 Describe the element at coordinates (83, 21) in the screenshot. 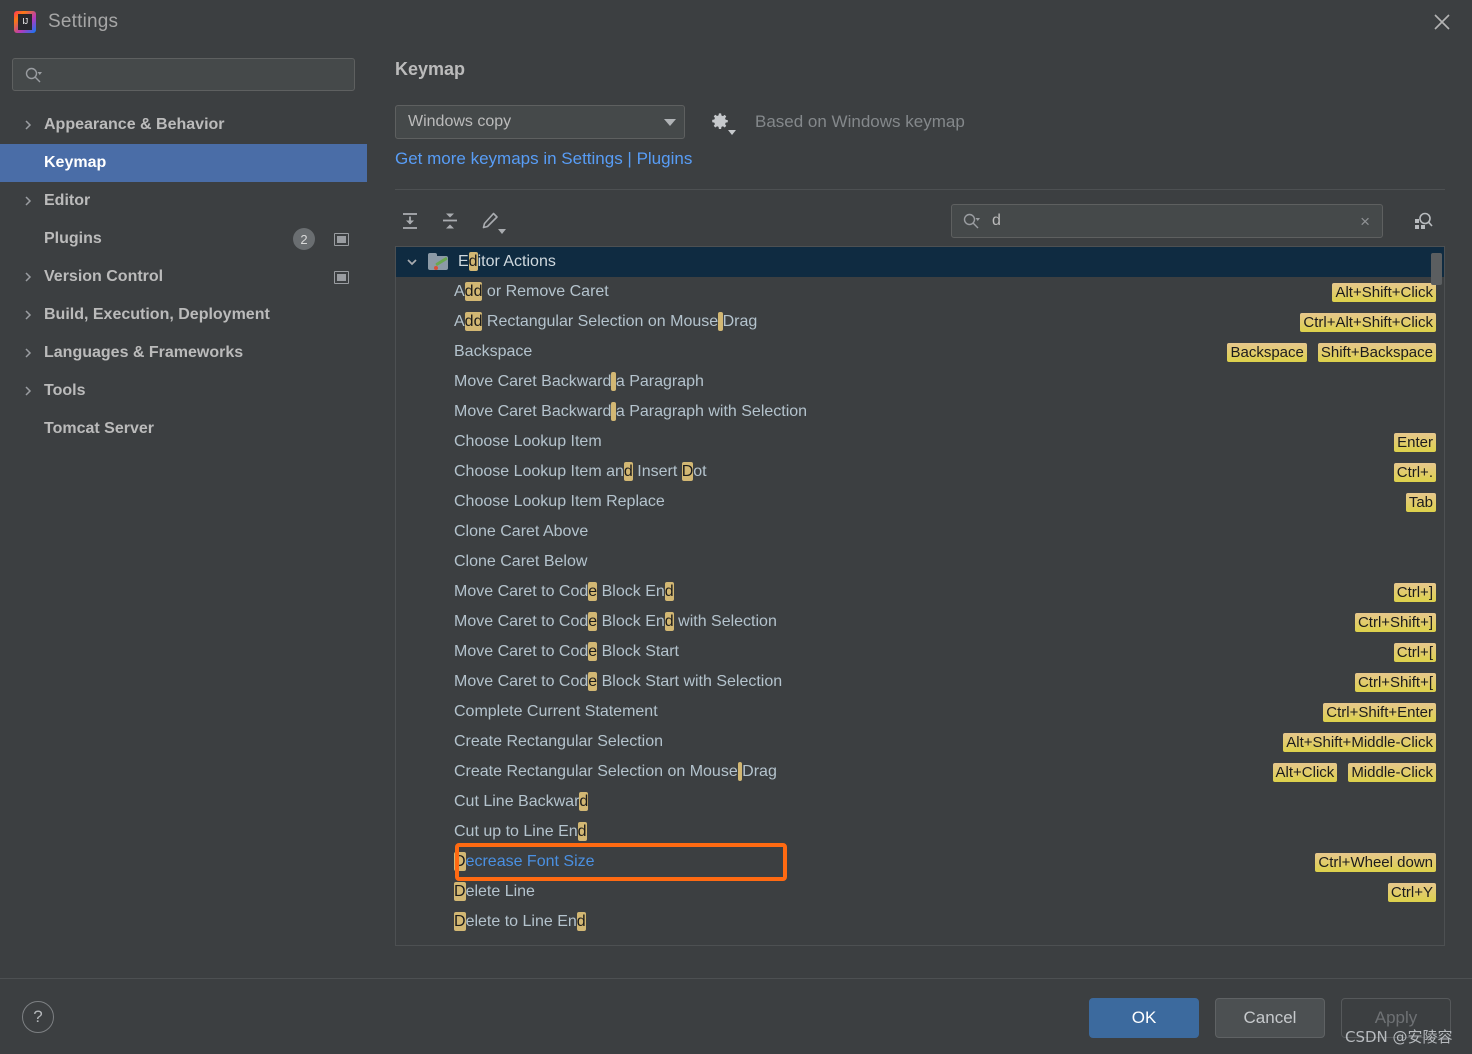

I see `window-title: Settings` at that location.